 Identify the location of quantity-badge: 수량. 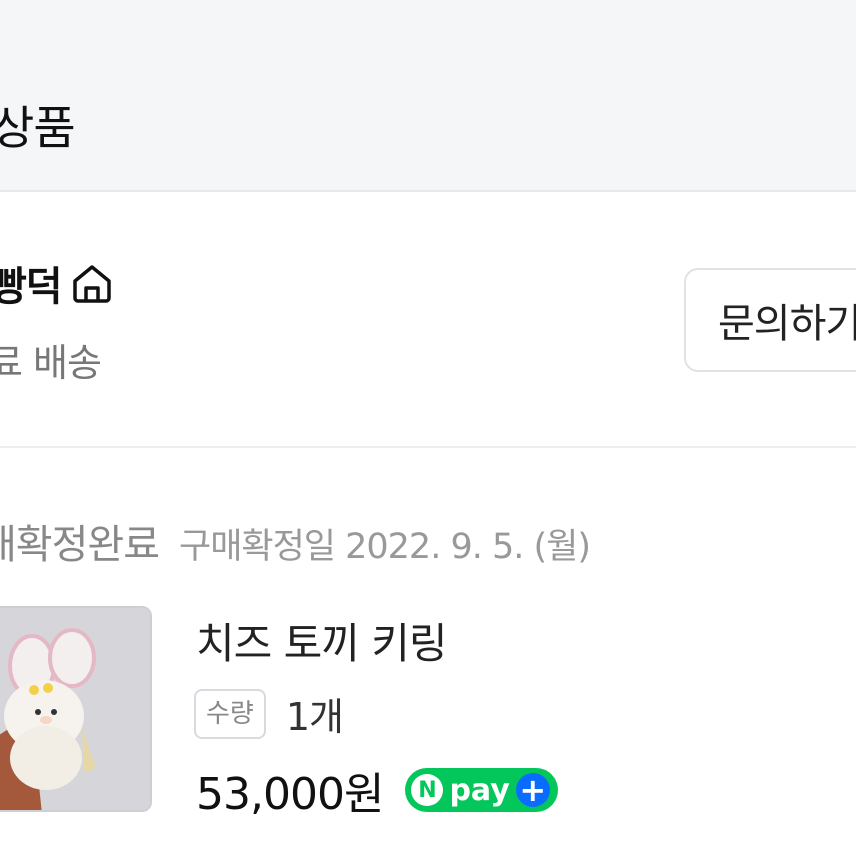
(230, 713).